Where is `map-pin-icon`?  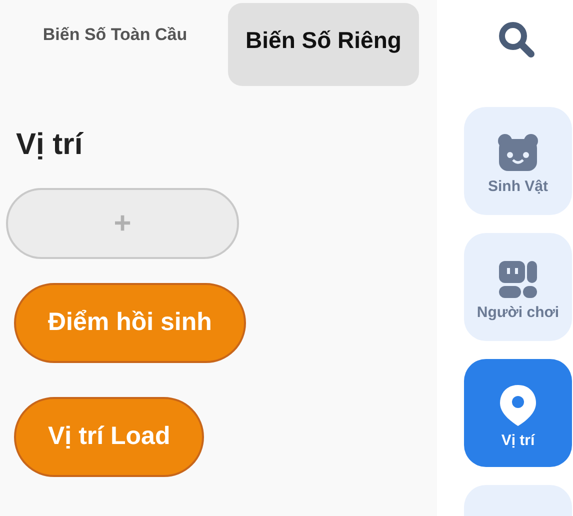 map-pin-icon is located at coordinates (518, 404).